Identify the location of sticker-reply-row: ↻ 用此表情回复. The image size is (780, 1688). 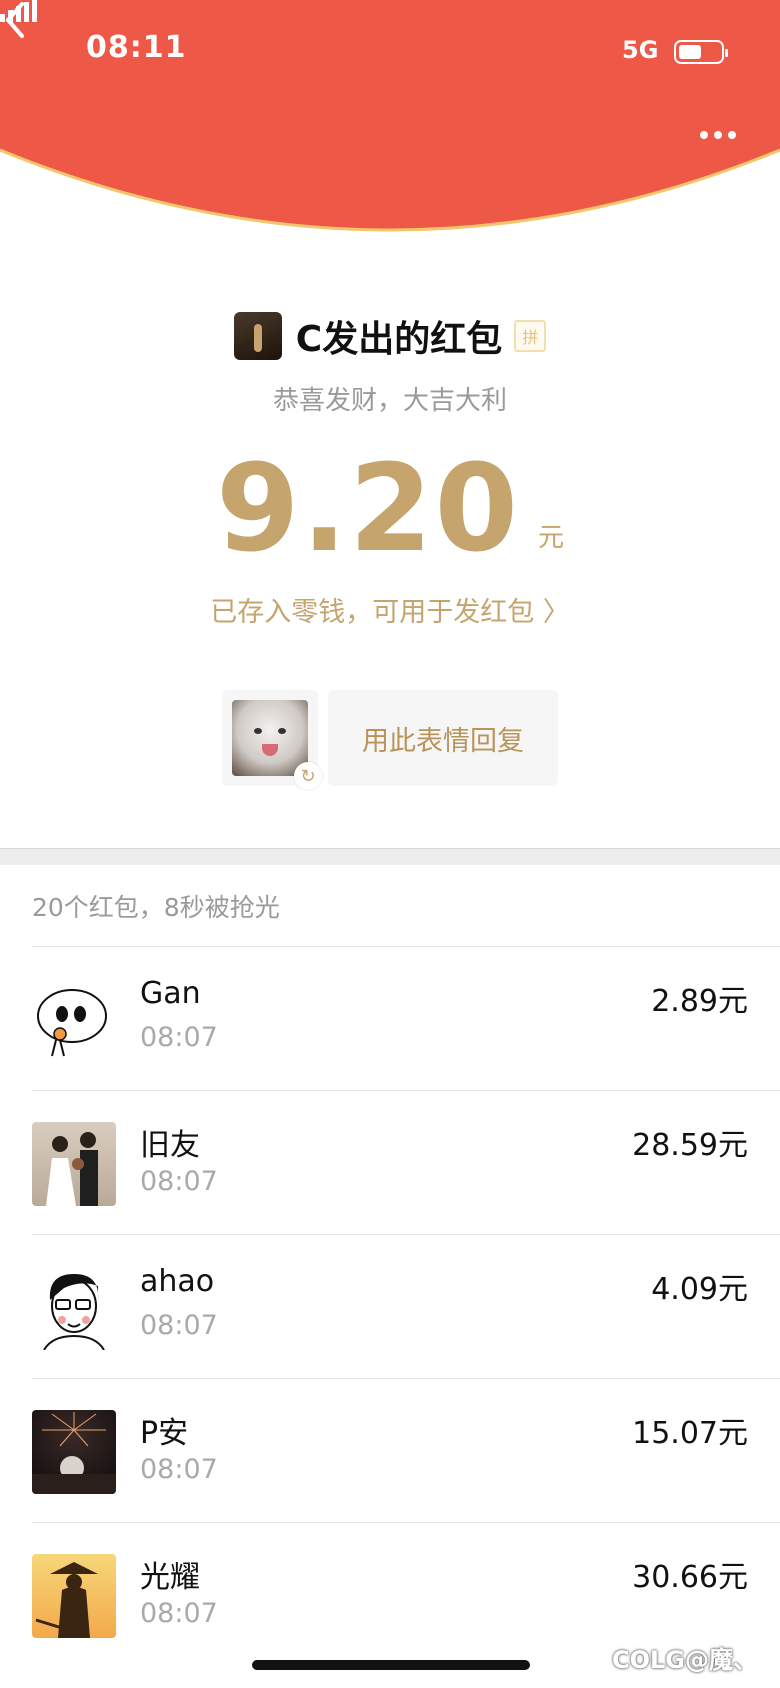
(390, 740).